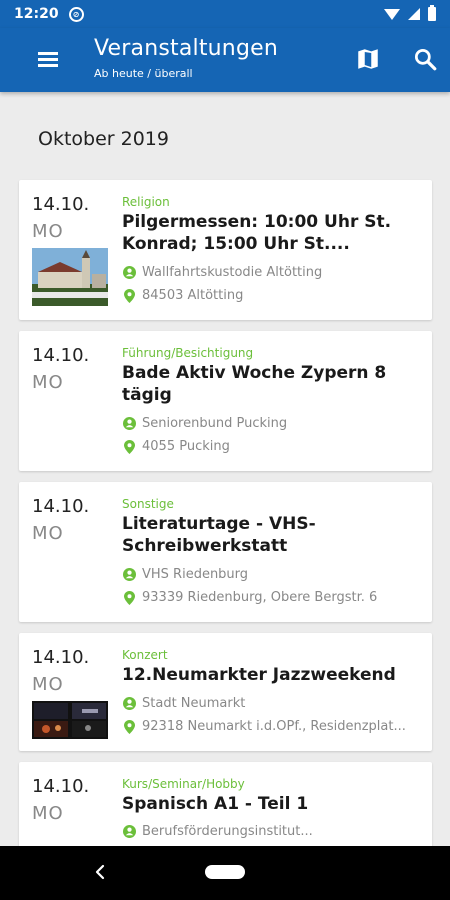  Describe the element at coordinates (48, 60) in the screenshot. I see `hamburger-icon` at that location.